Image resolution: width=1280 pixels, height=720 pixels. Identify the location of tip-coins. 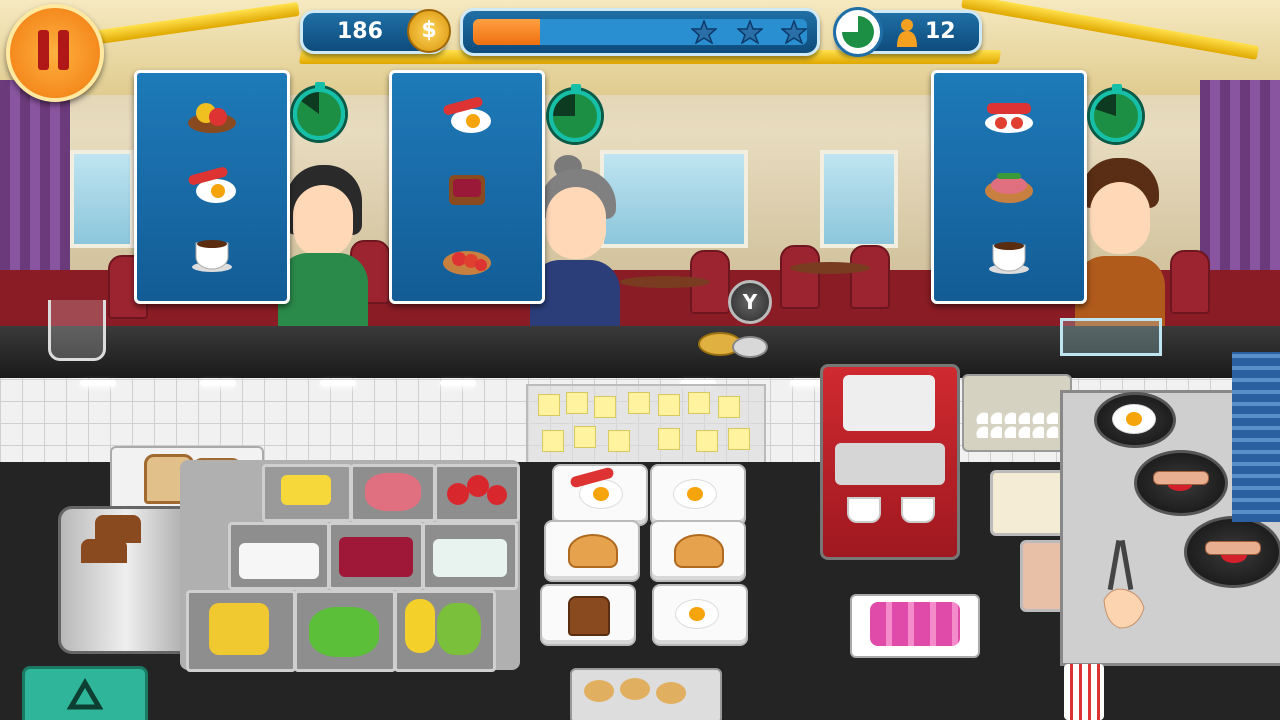
(733, 340).